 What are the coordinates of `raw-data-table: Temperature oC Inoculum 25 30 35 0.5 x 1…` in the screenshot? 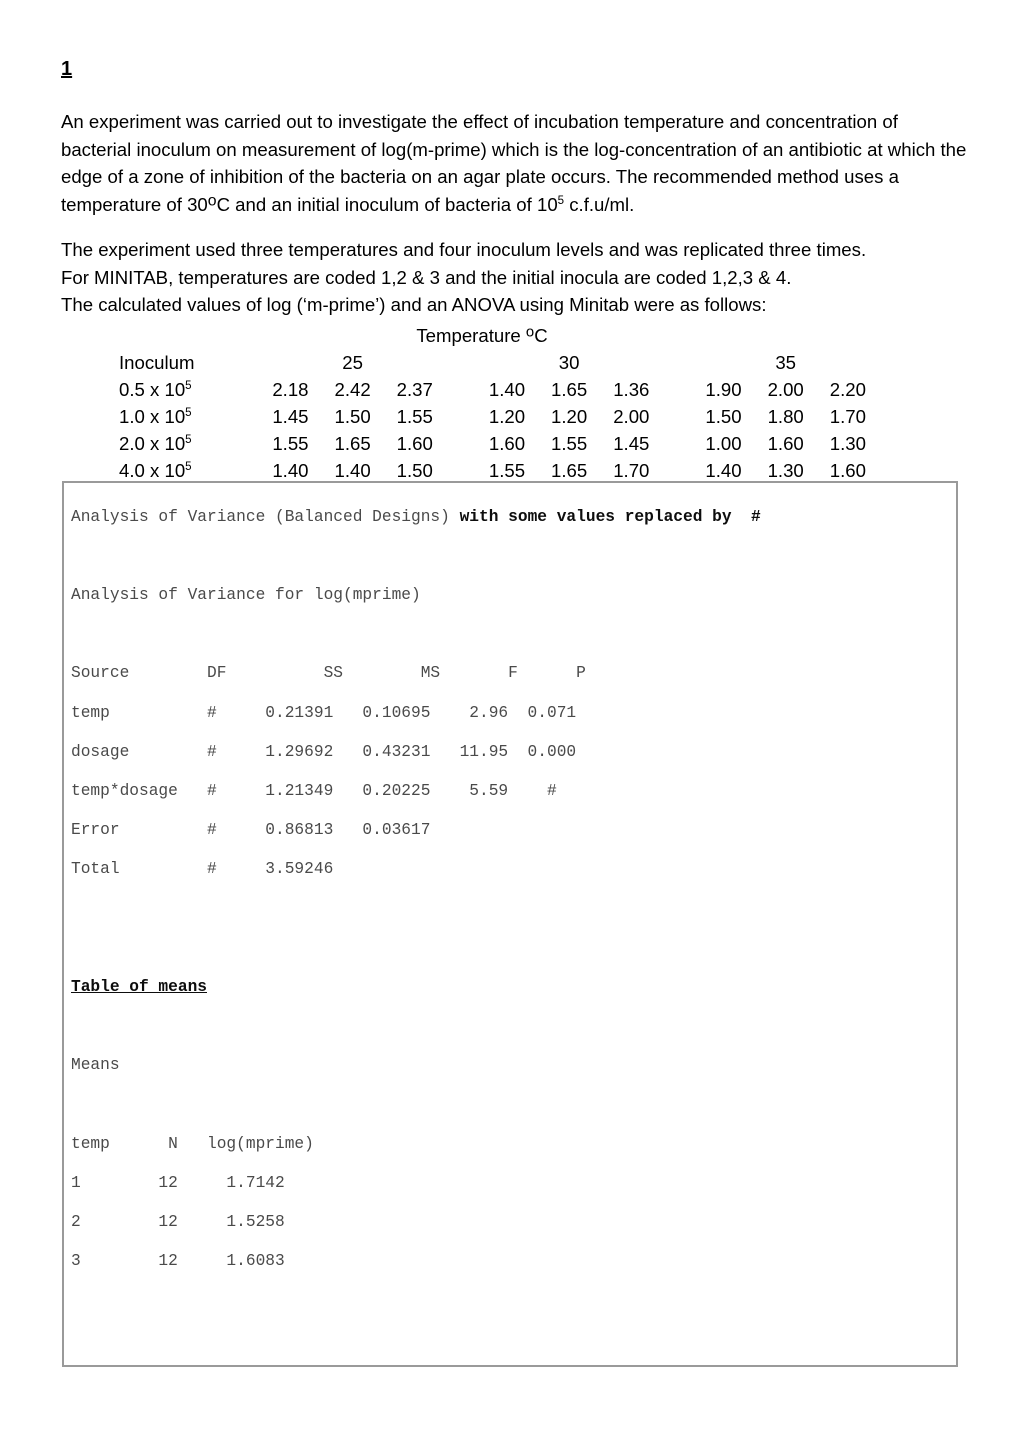 It's located at (517, 403).